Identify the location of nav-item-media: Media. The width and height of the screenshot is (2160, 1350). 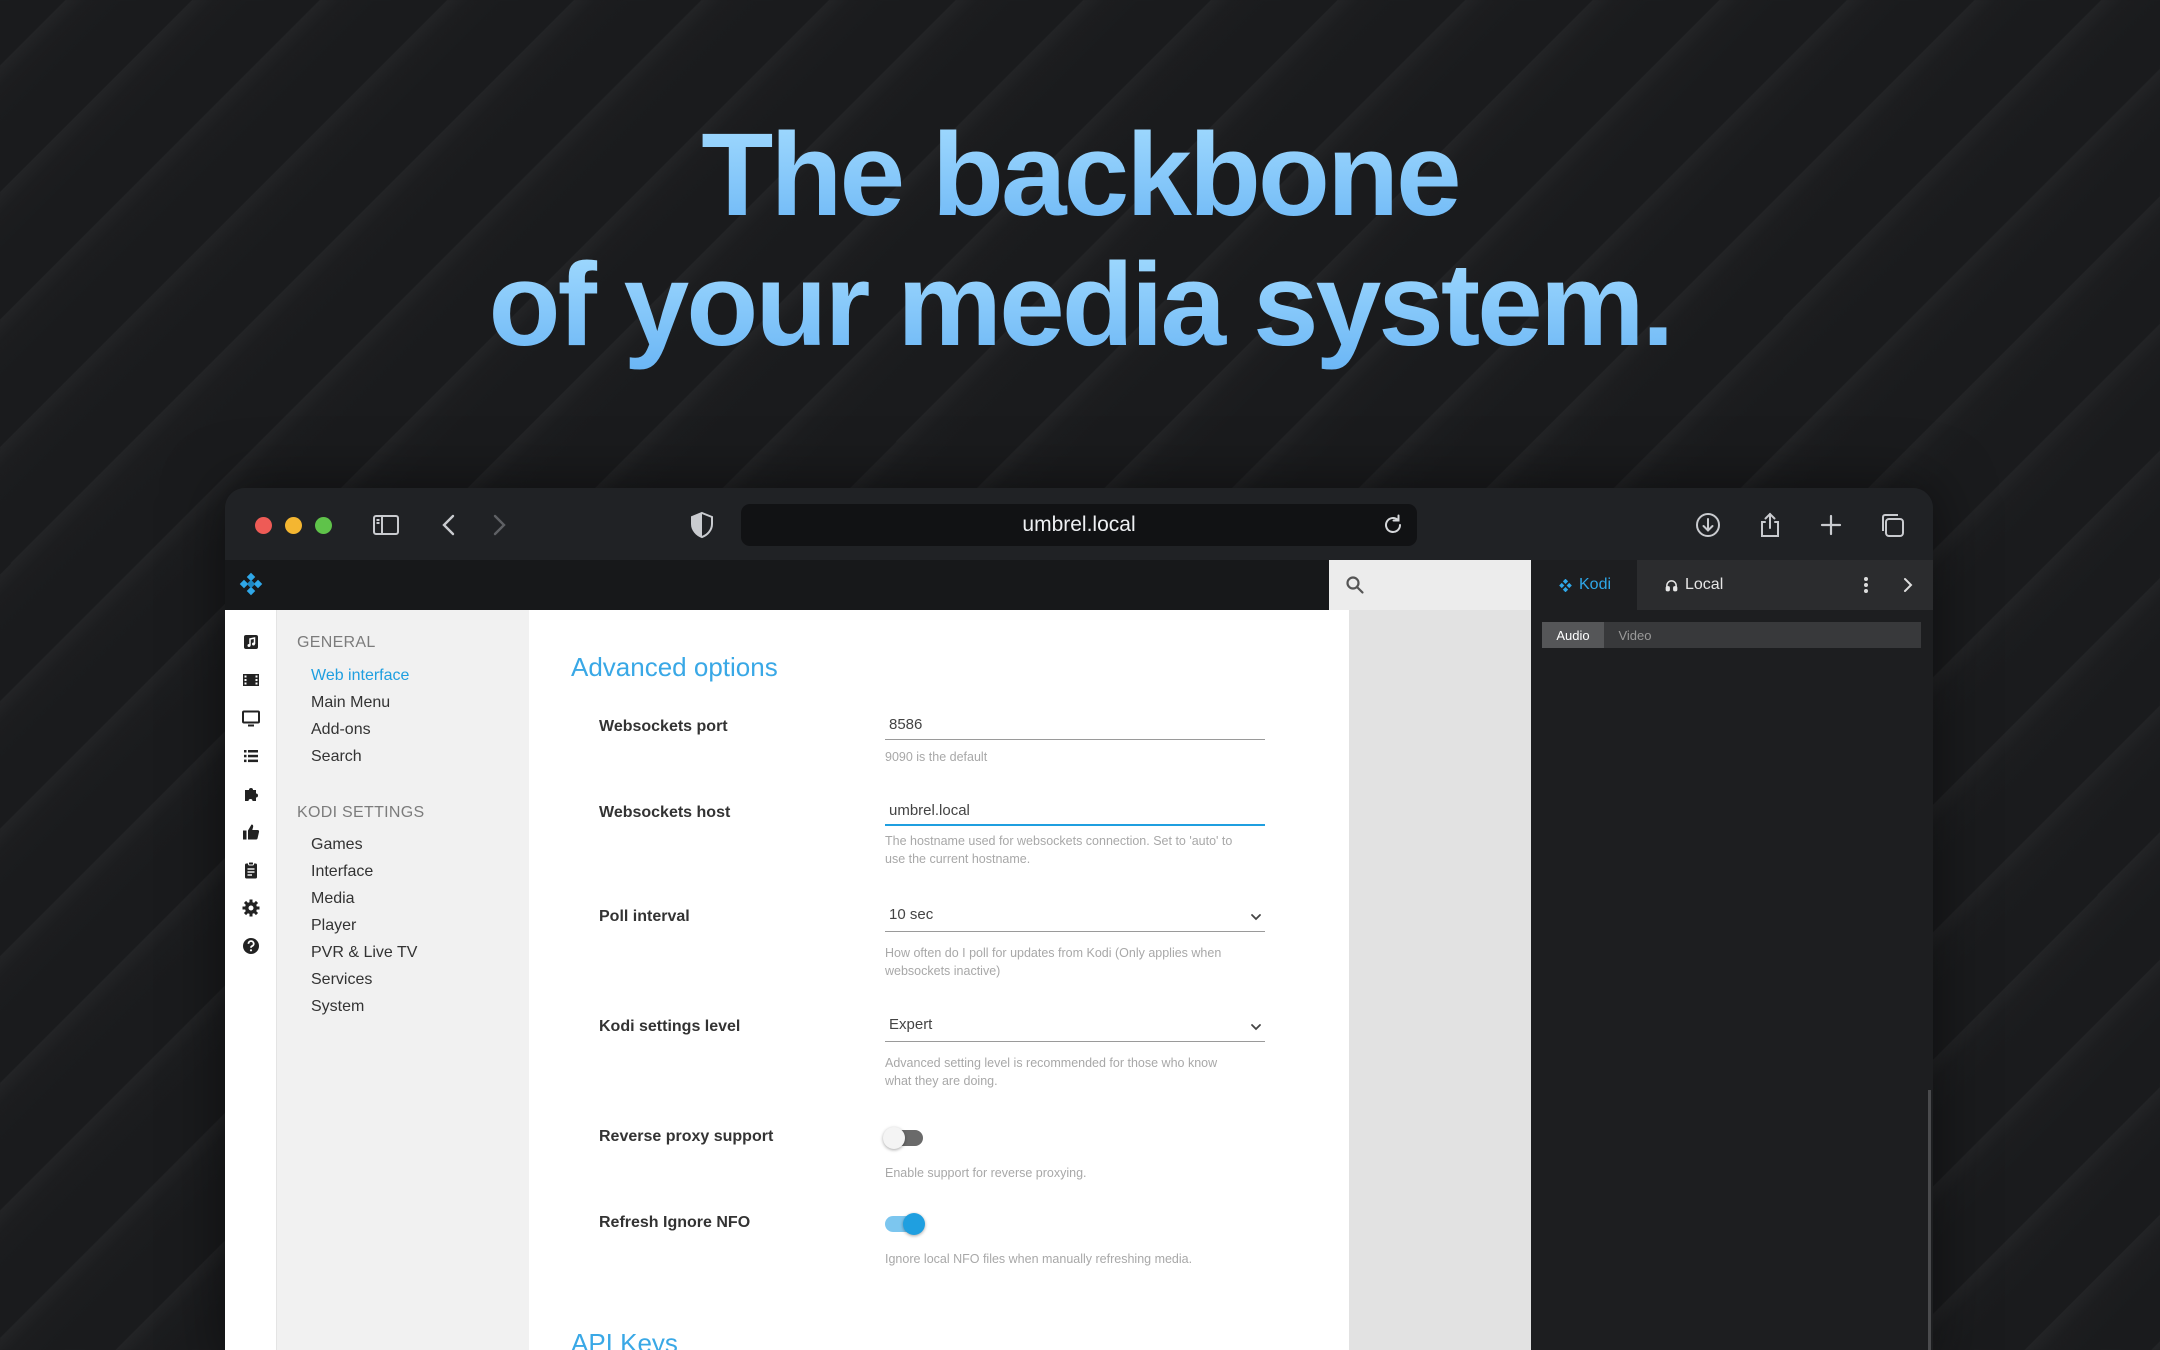
(333, 899).